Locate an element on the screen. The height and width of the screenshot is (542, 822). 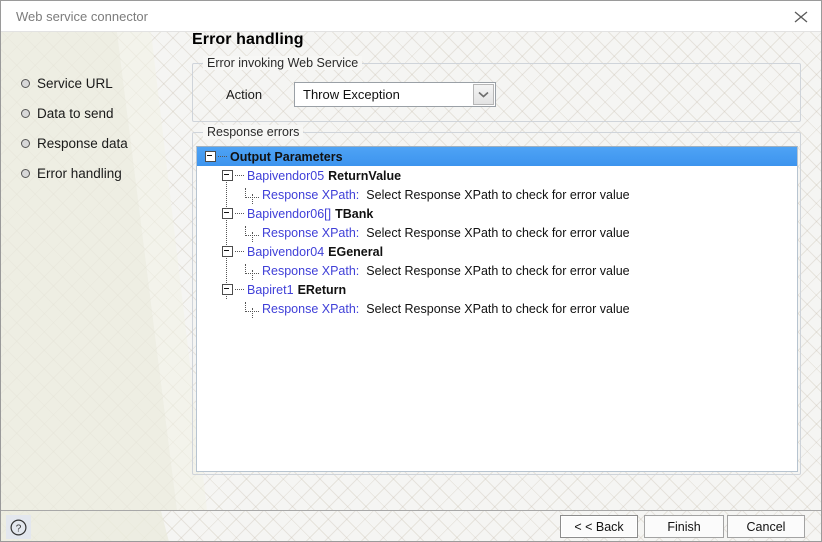
tree-row: Bapivendor05 ReturnValue is located at coordinates (497, 175).